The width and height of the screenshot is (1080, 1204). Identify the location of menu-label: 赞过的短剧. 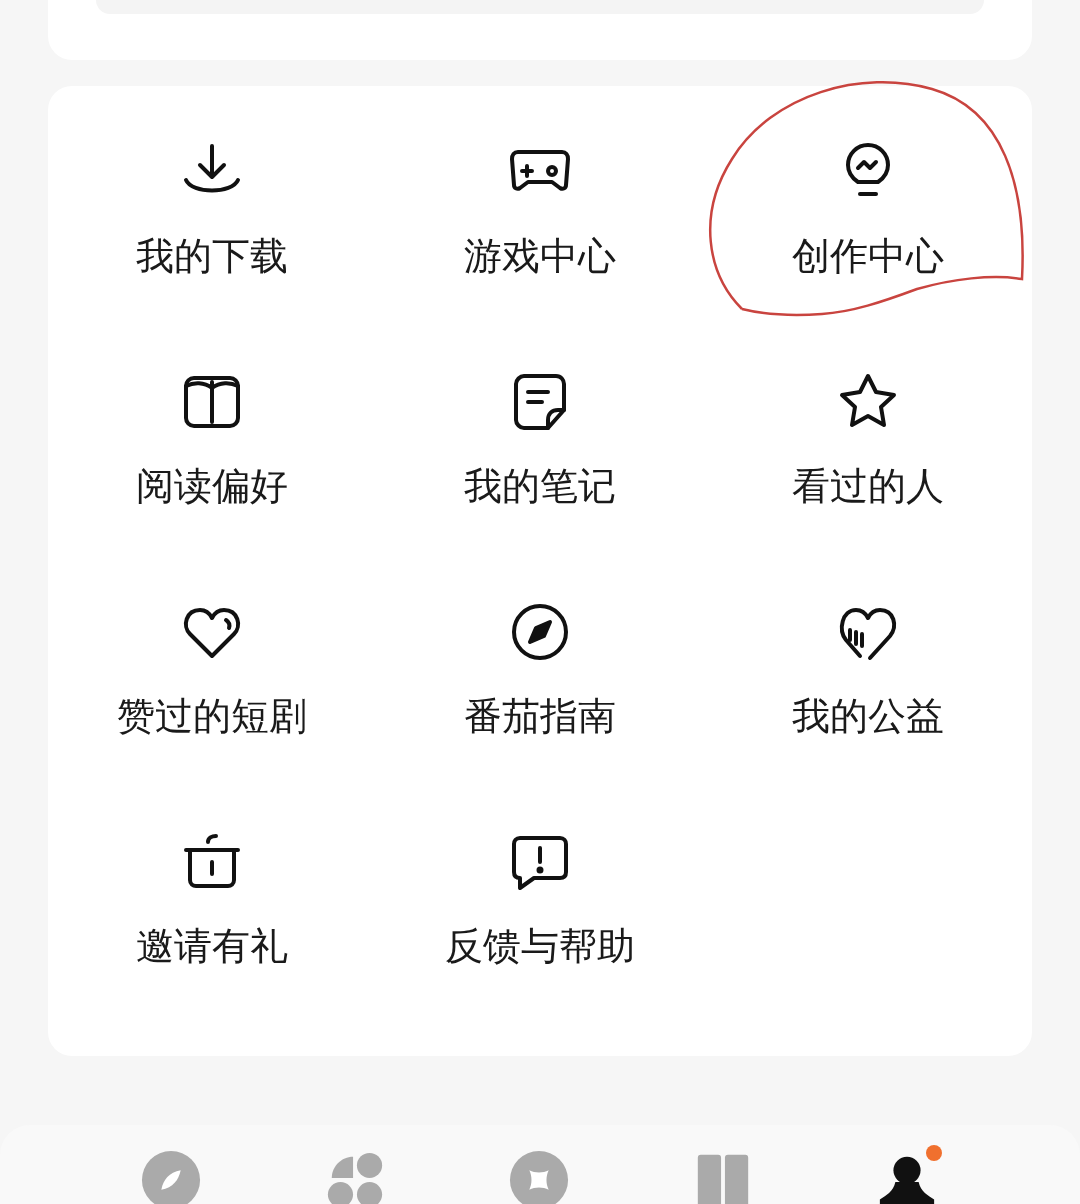
(212, 716).